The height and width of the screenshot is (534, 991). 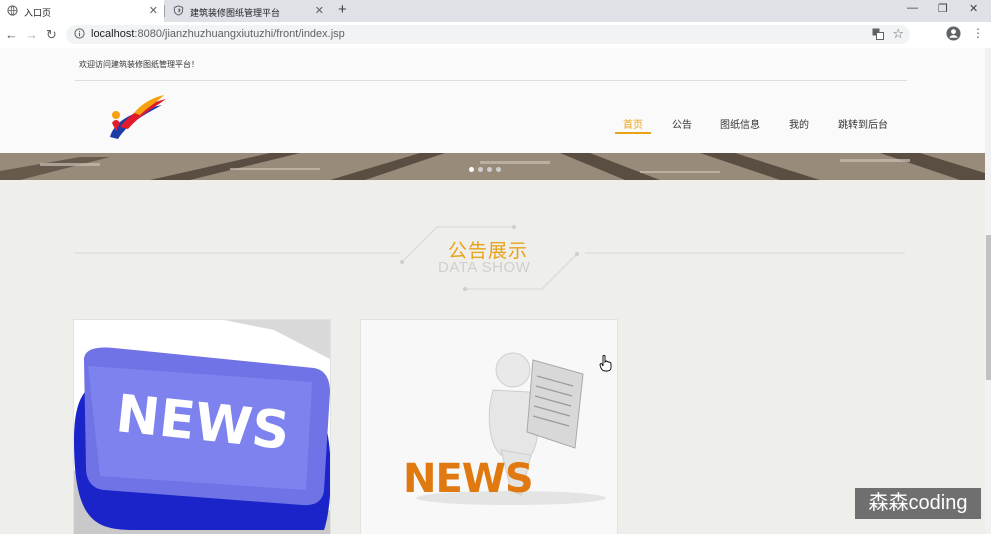 I want to click on card-image-text: NEWS, so click(x=468, y=479).